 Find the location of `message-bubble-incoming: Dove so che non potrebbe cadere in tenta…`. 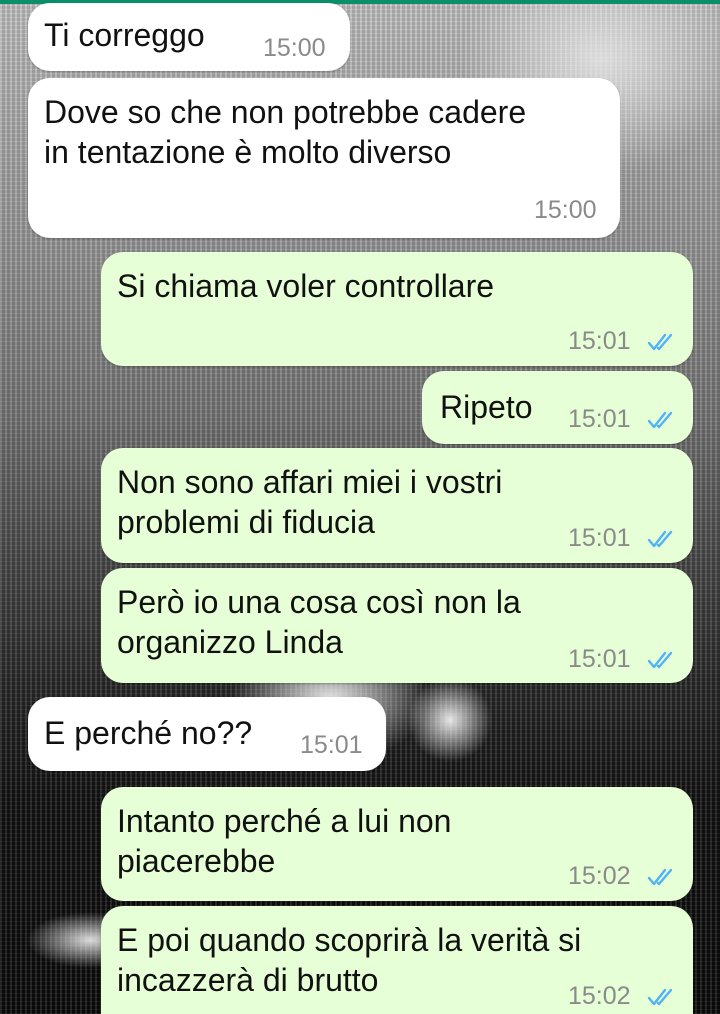

message-bubble-incoming: Dove so che non potrebbe cadere in tenta… is located at coordinates (324, 158).